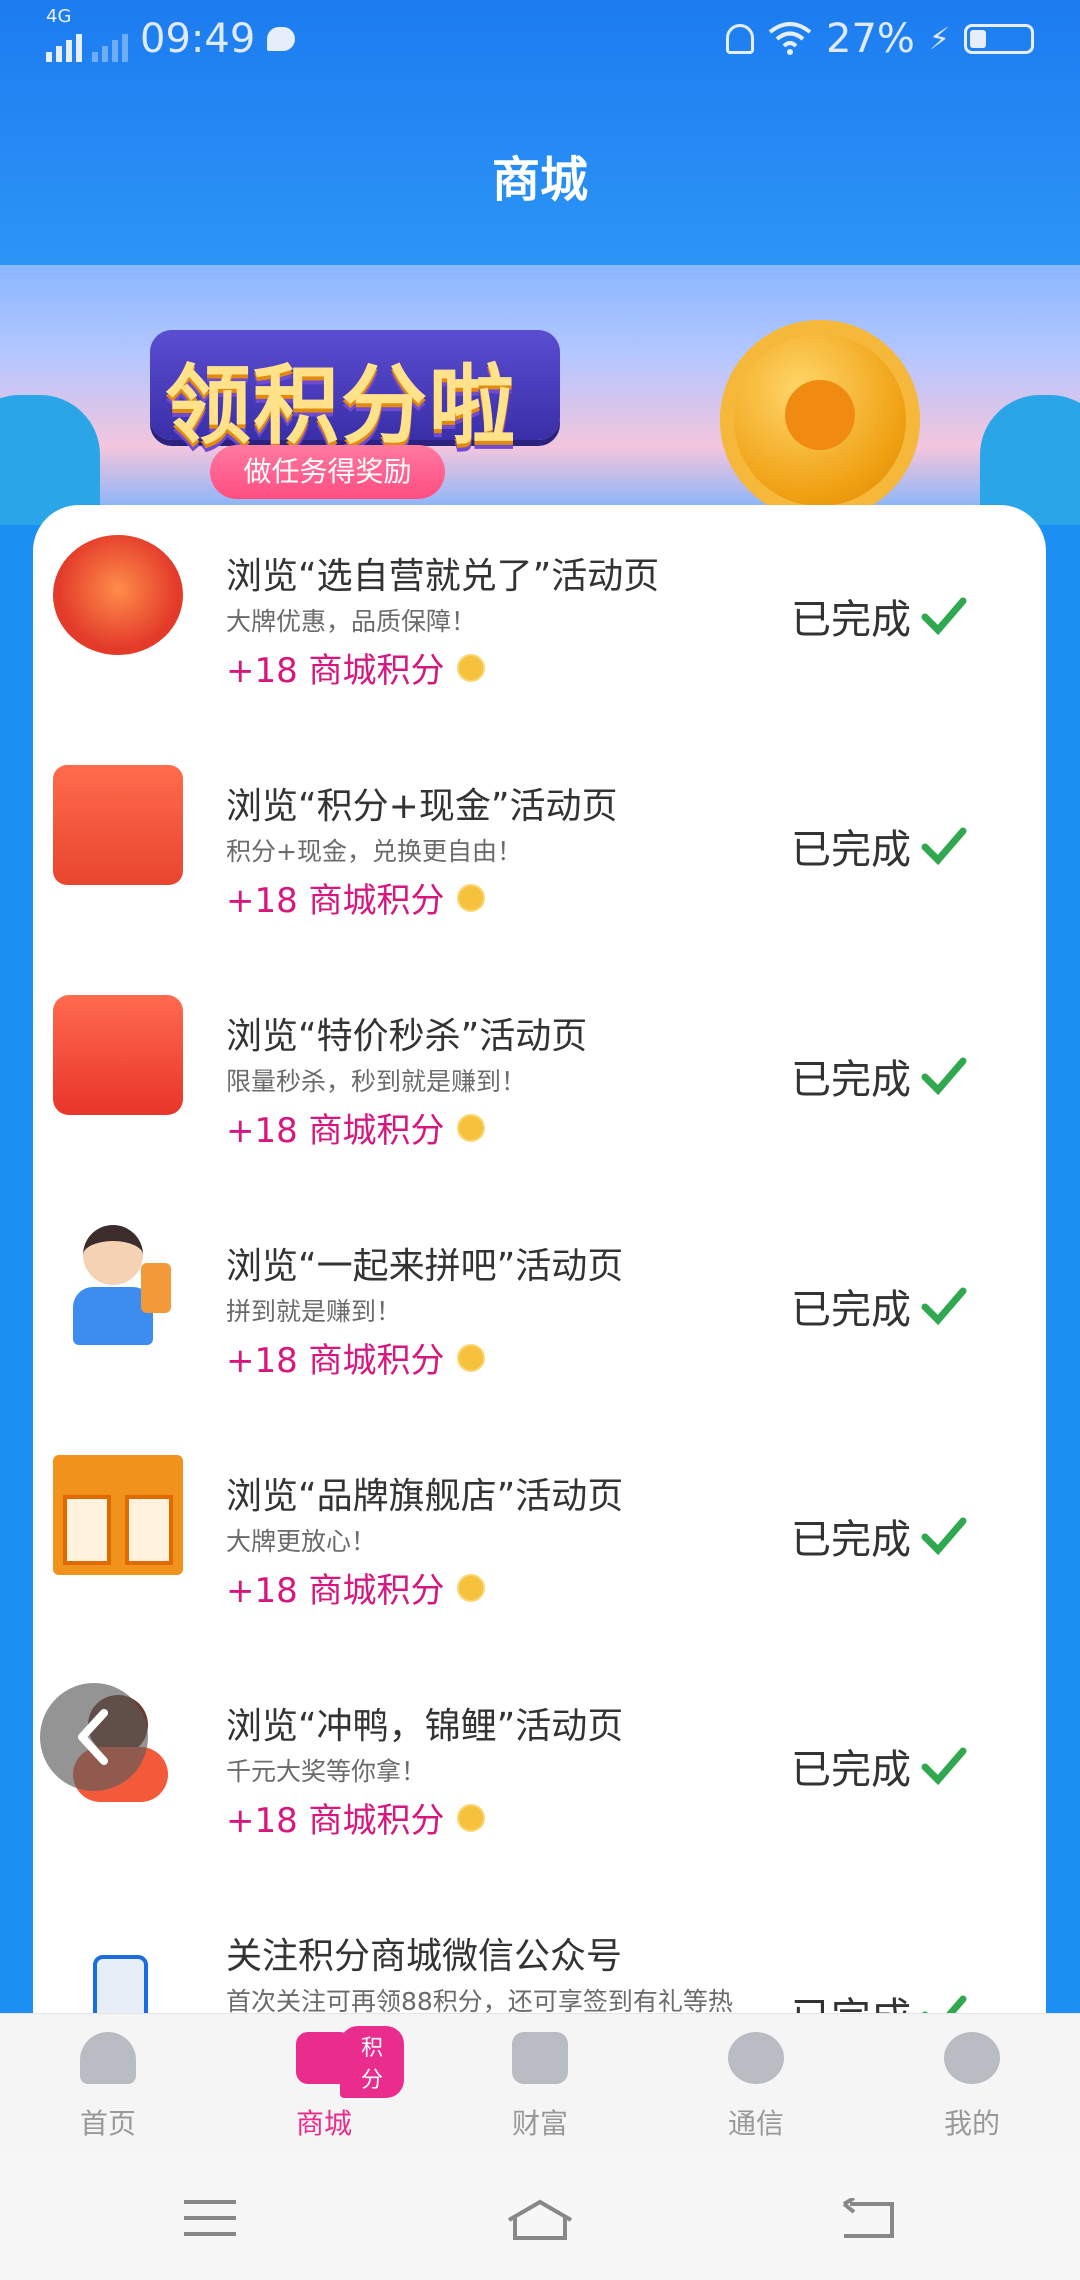 Image resolution: width=1080 pixels, height=2280 pixels. I want to click on banner-title: 领积分啦, so click(341, 406).